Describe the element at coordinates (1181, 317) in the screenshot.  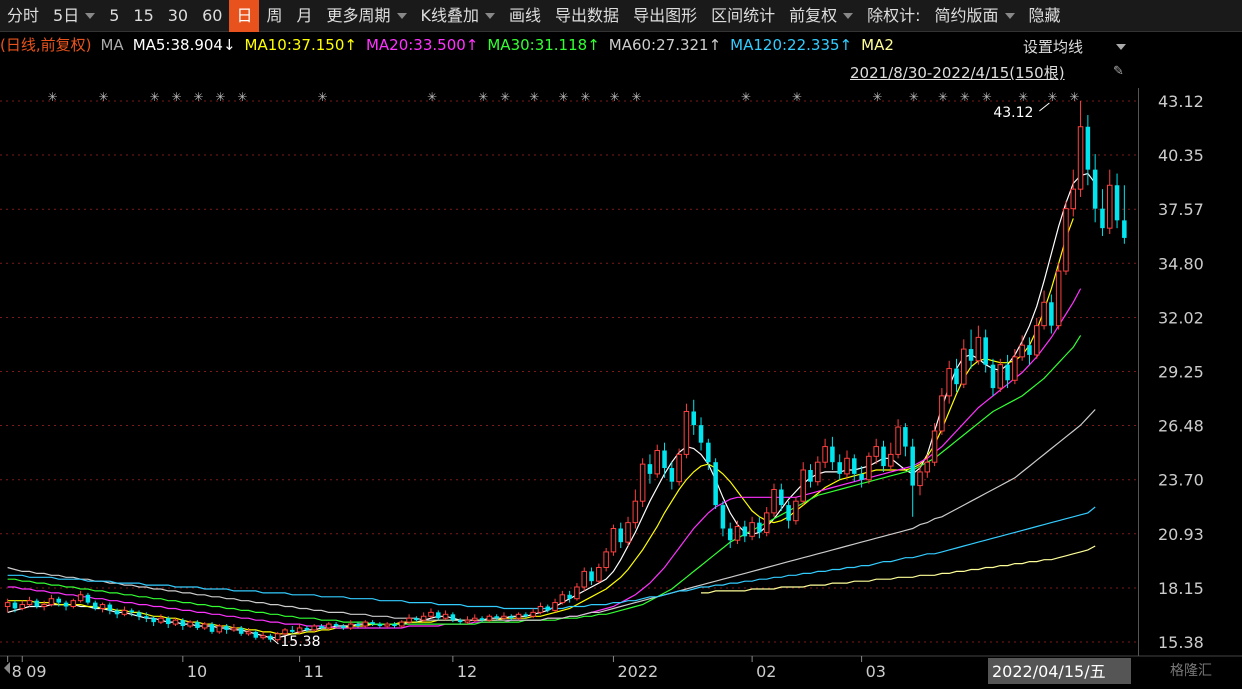
I see `y-tick-label: 32.02` at that location.